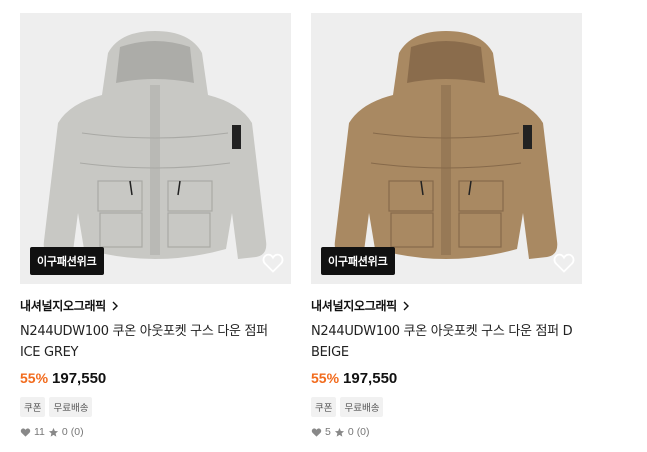 The image size is (647, 452). What do you see at coordinates (155, 432) in the screenshot?
I see `product-stats: 11 0 (0)` at bounding box center [155, 432].